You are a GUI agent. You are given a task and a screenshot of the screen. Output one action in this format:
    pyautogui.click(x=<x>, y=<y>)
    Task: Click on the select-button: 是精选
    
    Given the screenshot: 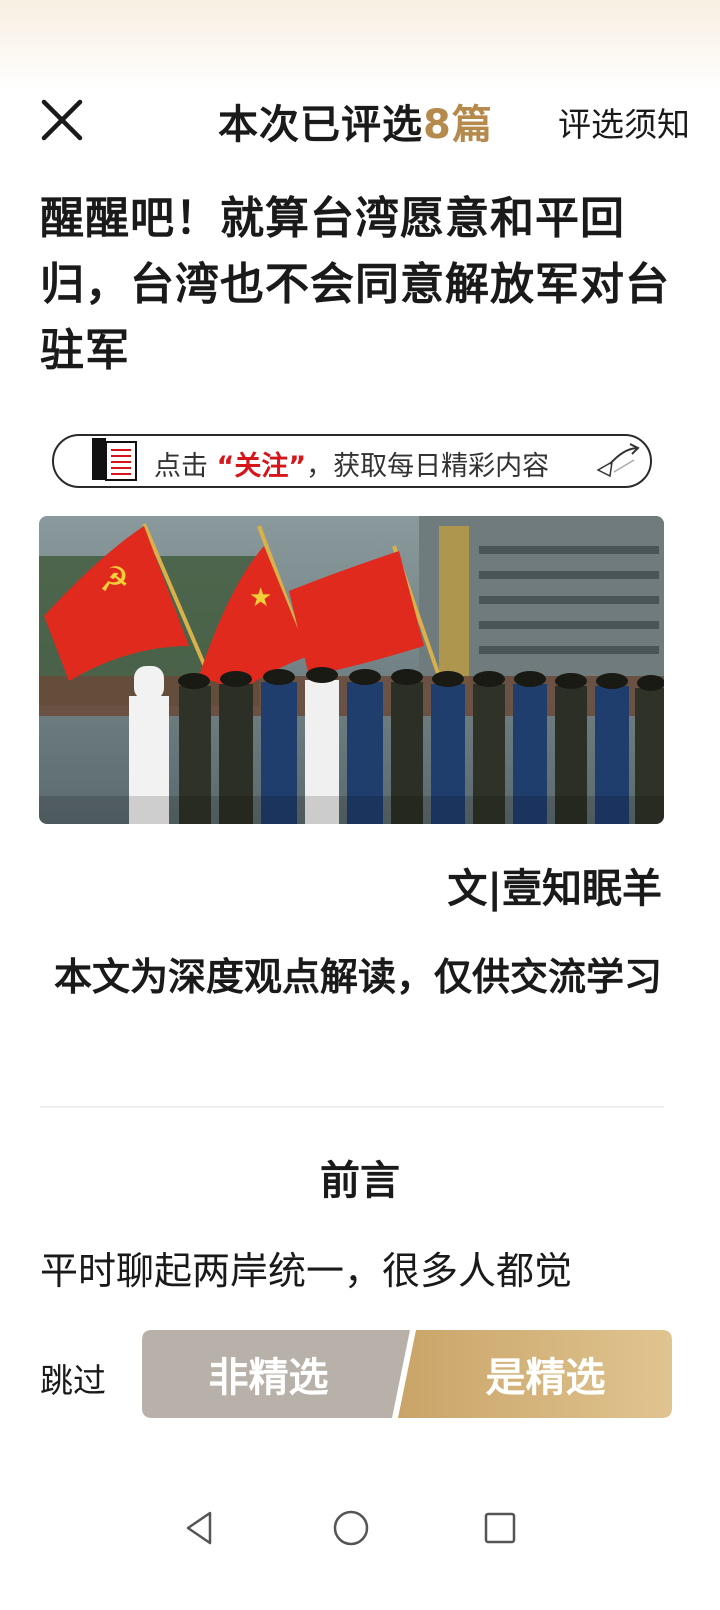 What is the action you would take?
    pyautogui.click(x=539, y=1374)
    